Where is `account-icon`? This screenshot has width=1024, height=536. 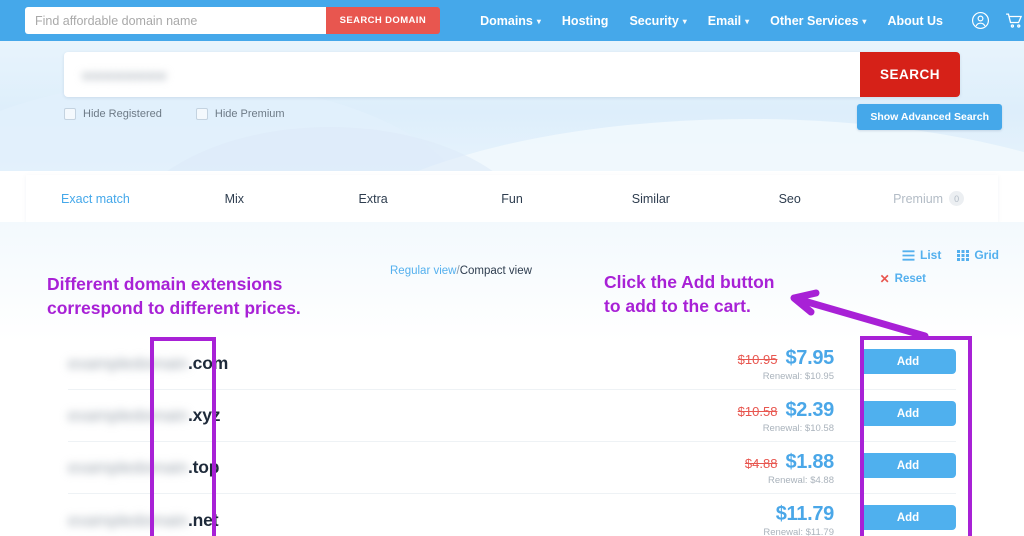
account-icon is located at coordinates (980, 20).